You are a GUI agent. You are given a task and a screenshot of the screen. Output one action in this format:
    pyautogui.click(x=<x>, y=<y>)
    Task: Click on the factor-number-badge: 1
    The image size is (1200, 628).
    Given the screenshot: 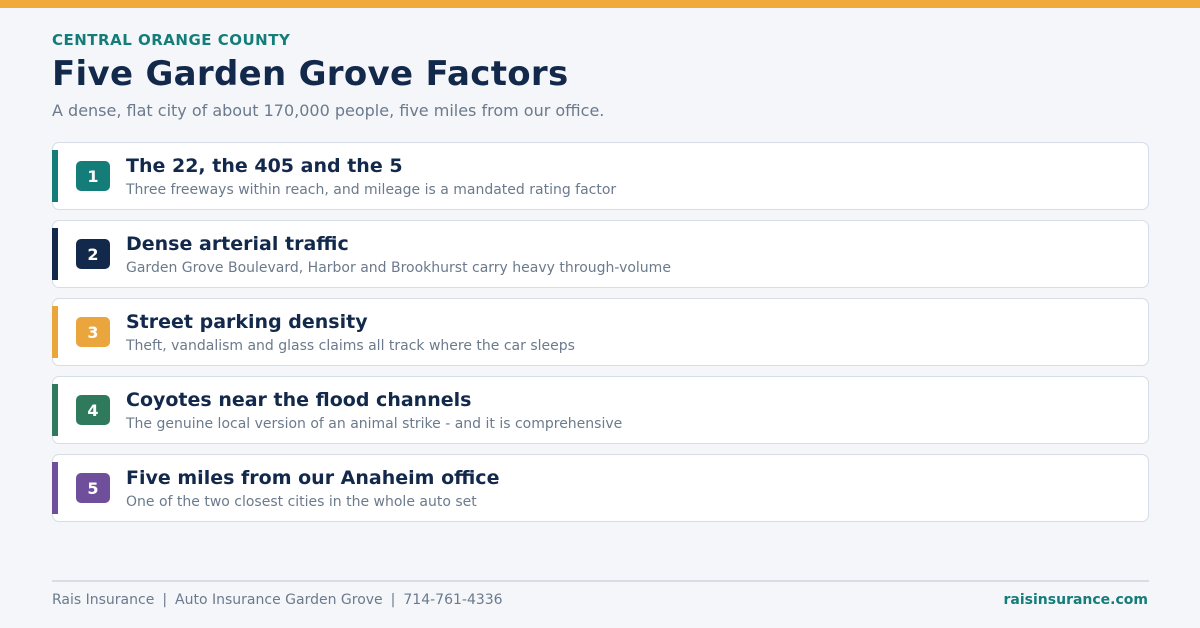 What is the action you would take?
    pyautogui.click(x=93, y=176)
    